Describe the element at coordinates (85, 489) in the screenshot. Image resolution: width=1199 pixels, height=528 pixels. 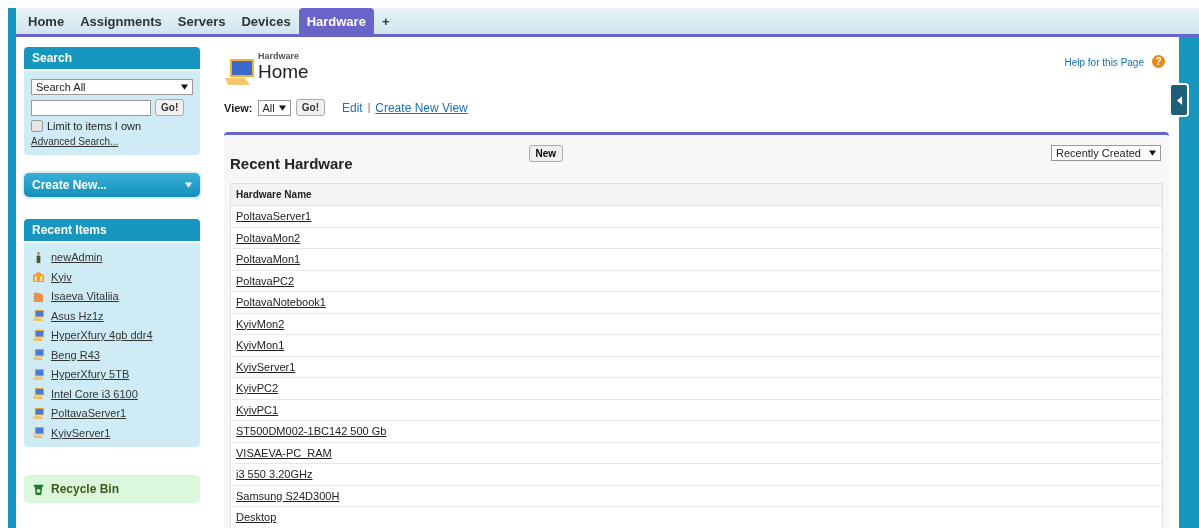
I see `recycle-bin-link: Recycle Bin` at that location.